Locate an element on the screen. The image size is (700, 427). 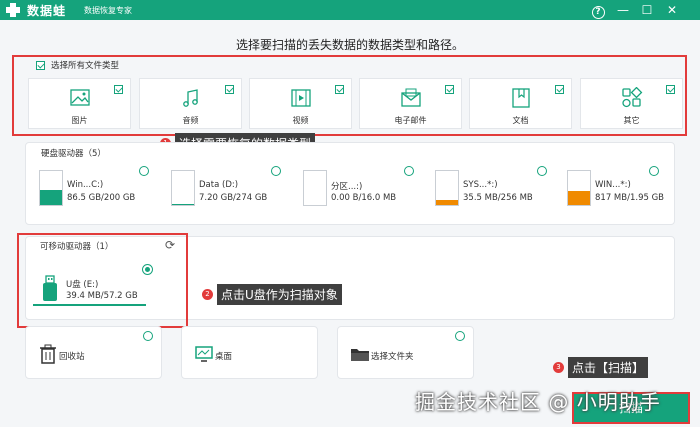
file-type-image: 图片 is located at coordinates (79, 103).